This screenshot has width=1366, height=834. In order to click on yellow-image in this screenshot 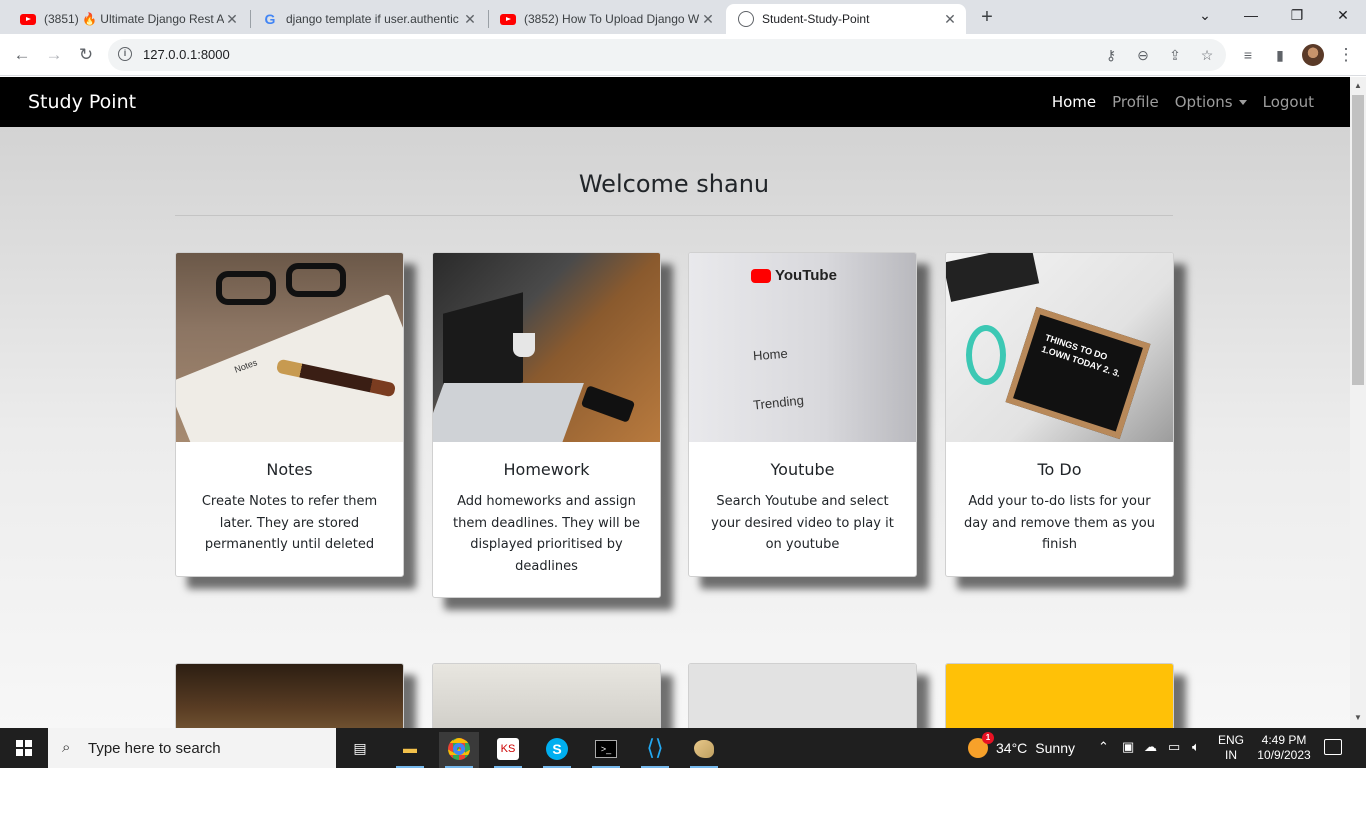, I will do `click(1059, 696)`.